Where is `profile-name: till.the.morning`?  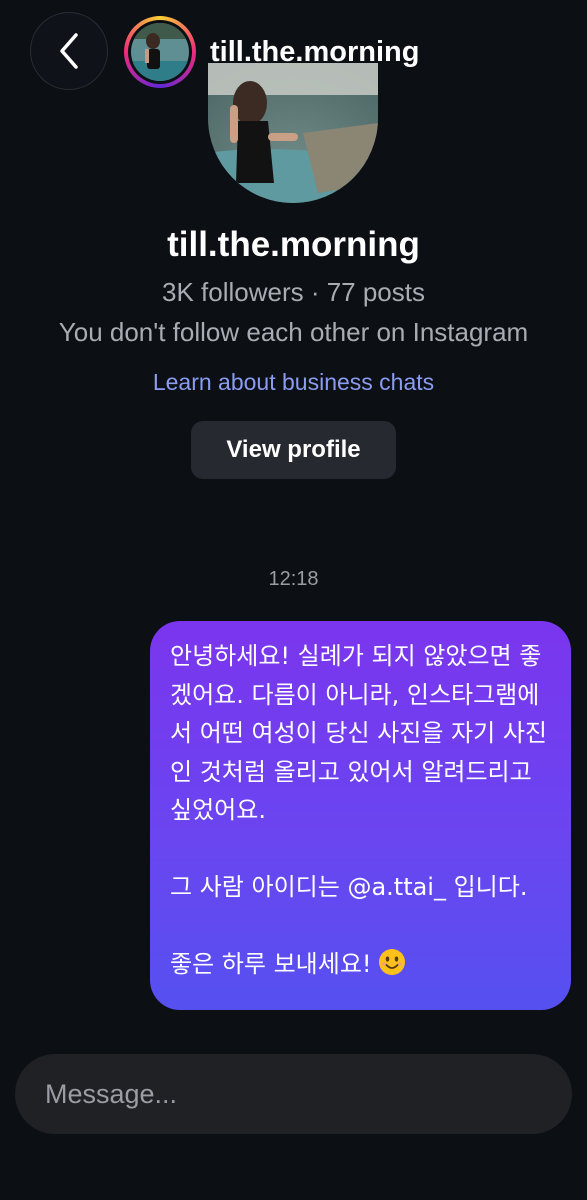 profile-name: till.the.morning is located at coordinates (293, 244).